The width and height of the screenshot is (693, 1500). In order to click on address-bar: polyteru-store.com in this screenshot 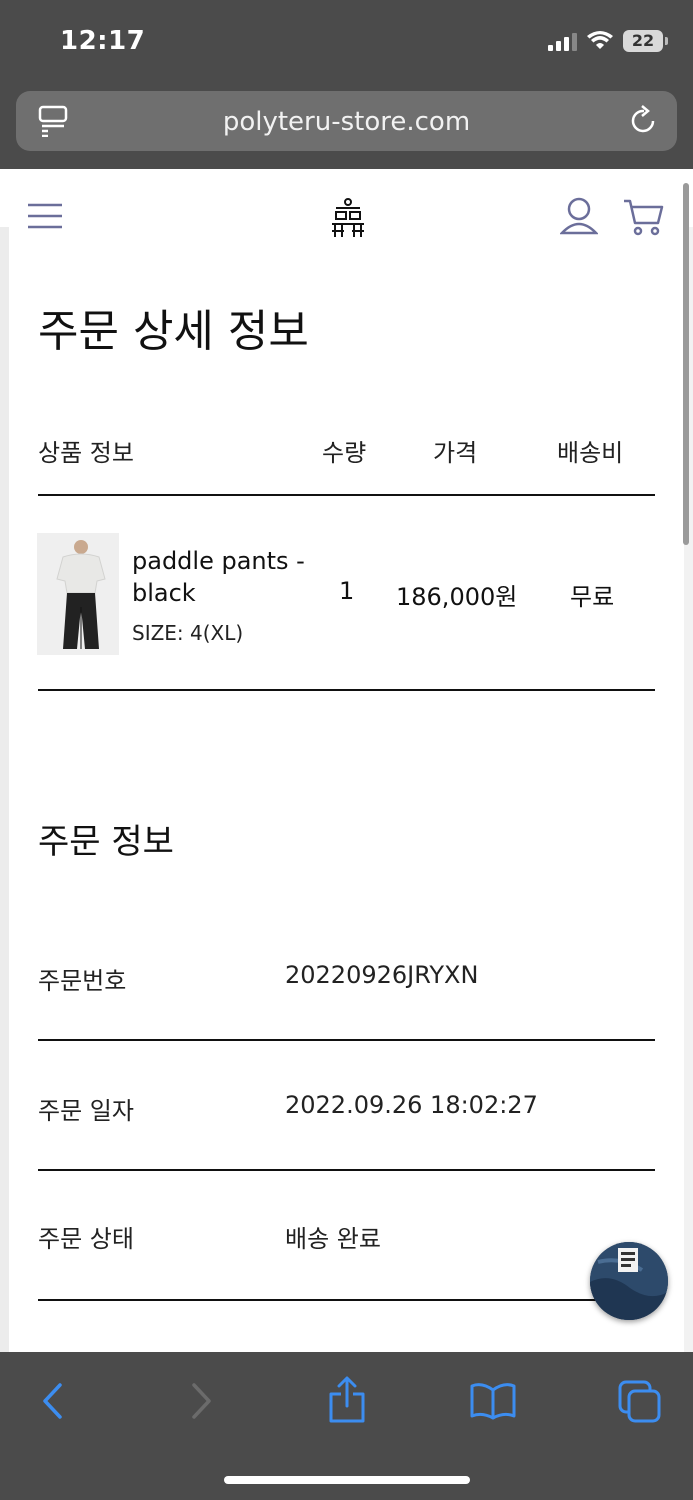, I will do `click(346, 121)`.